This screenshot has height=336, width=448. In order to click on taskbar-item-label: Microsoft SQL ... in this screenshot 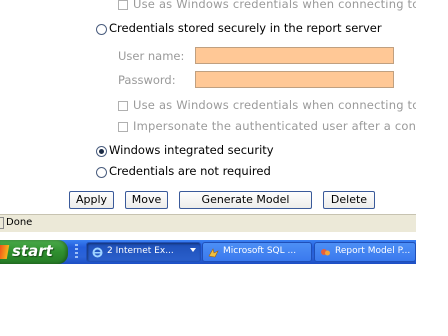, I will do `click(260, 251)`.